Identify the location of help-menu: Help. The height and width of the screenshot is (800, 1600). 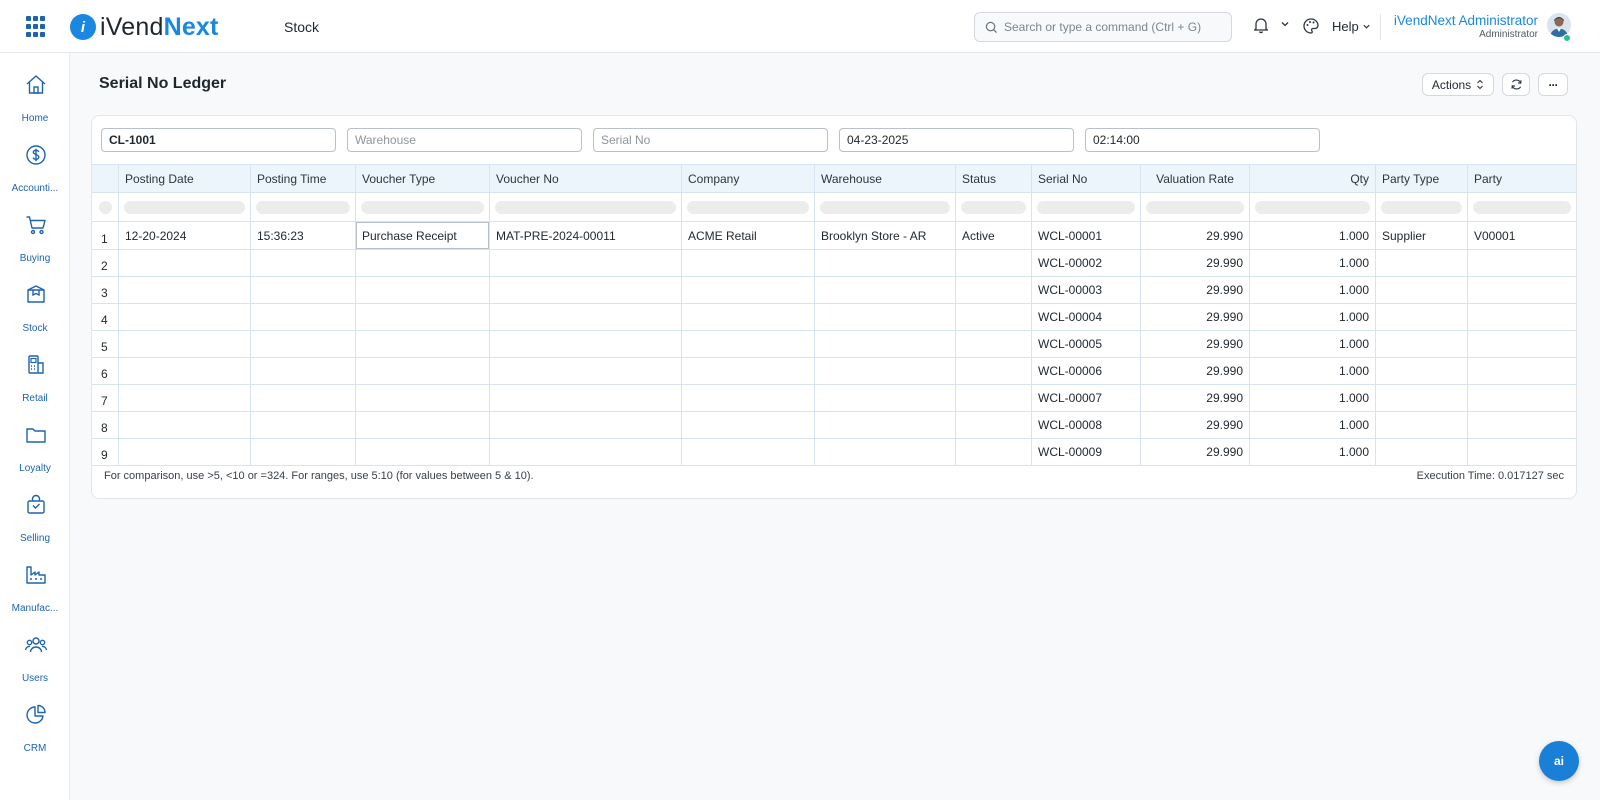
(1351, 26).